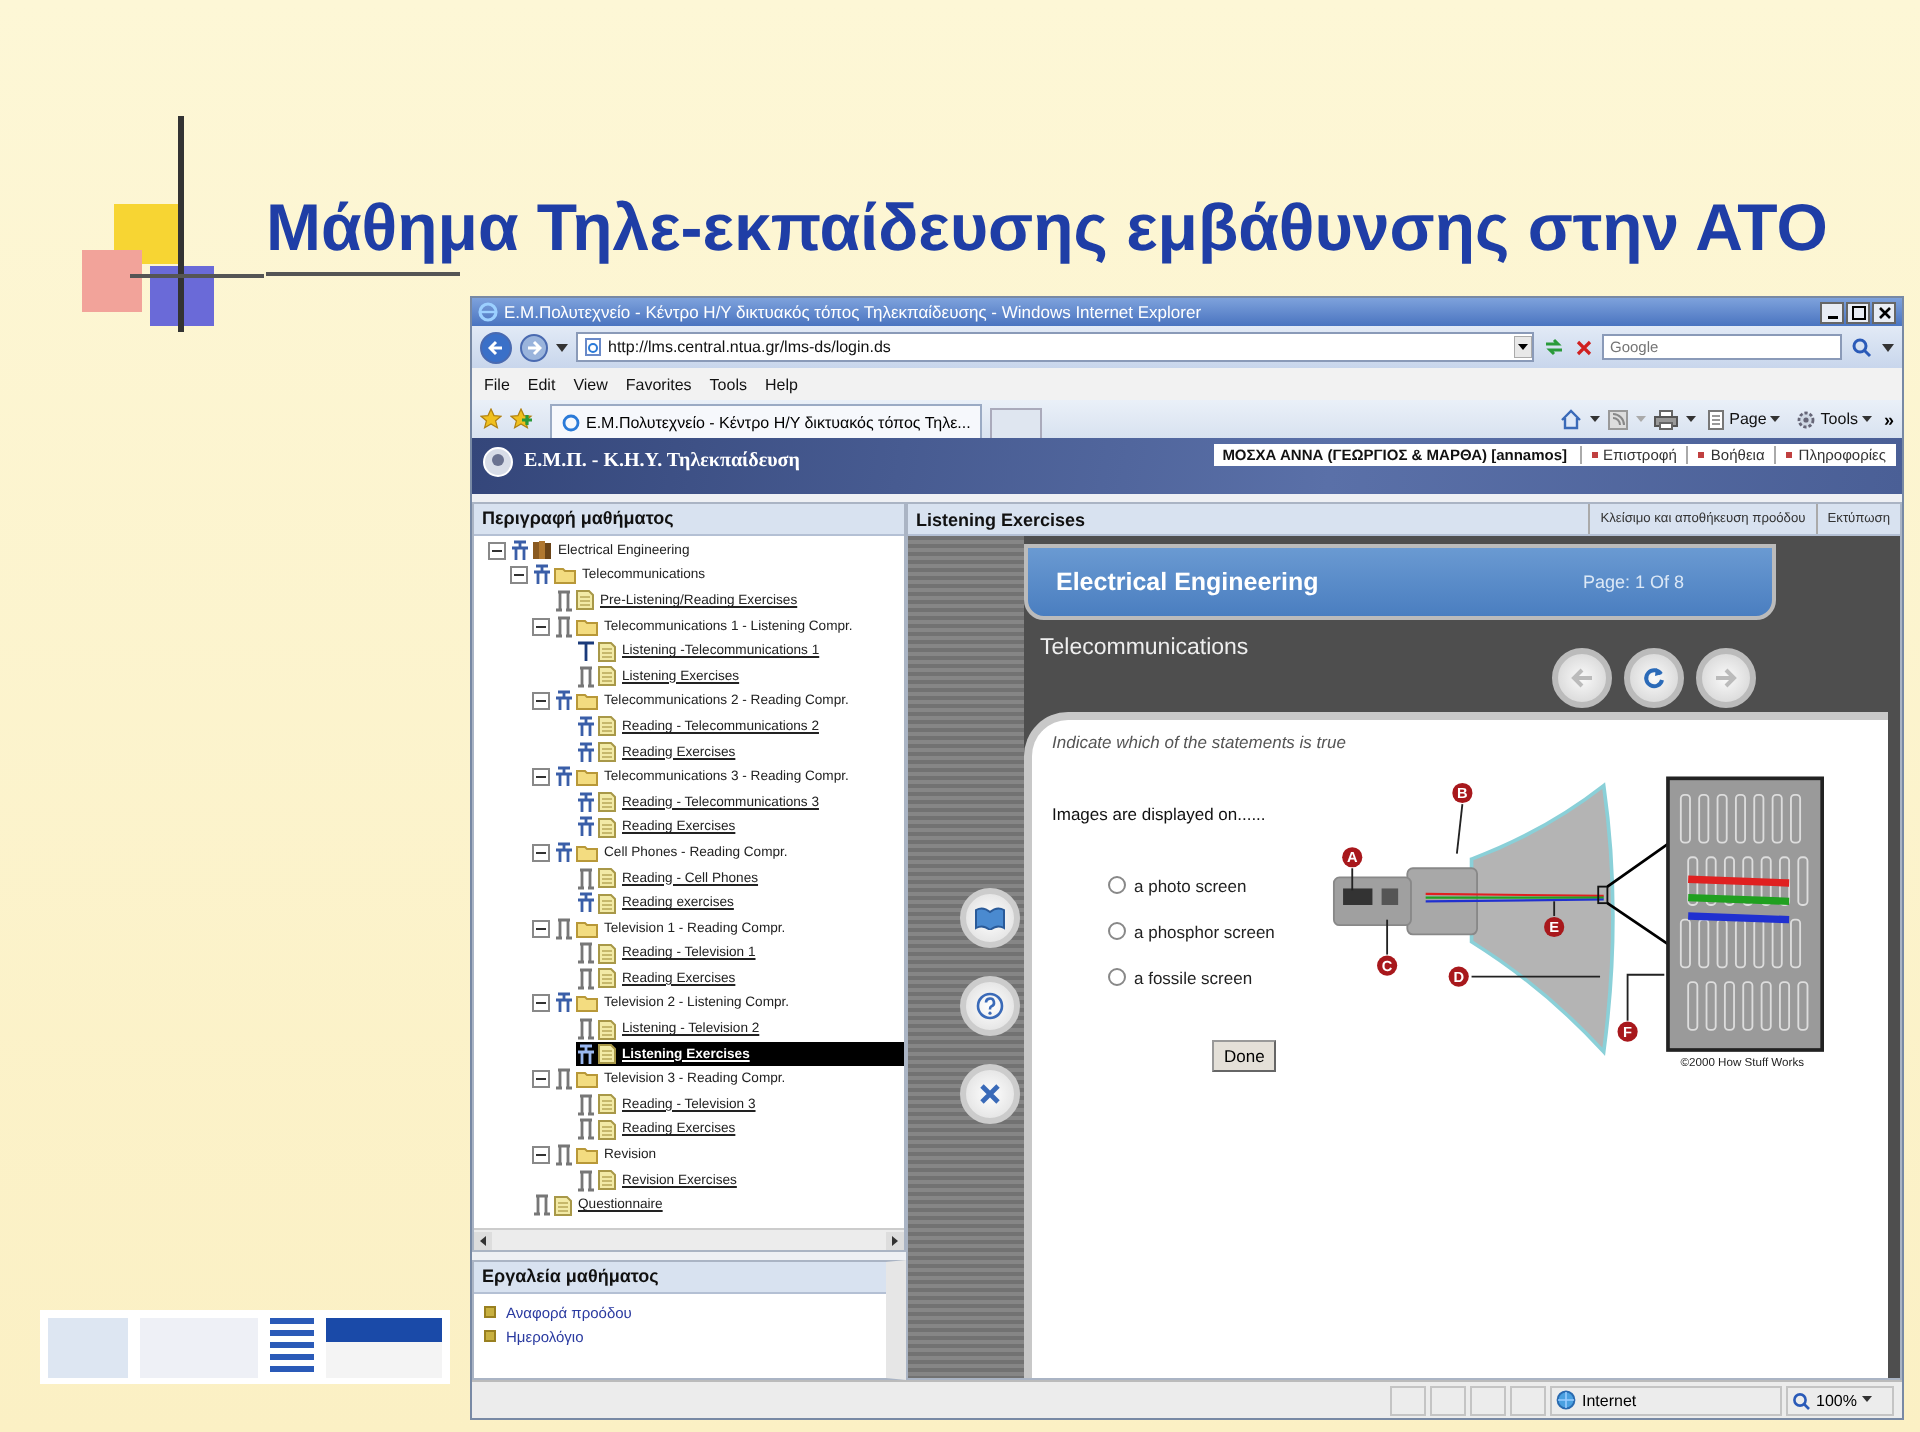  What do you see at coordinates (1387, 965) in the screenshot?
I see `callout-marker: C` at bounding box center [1387, 965].